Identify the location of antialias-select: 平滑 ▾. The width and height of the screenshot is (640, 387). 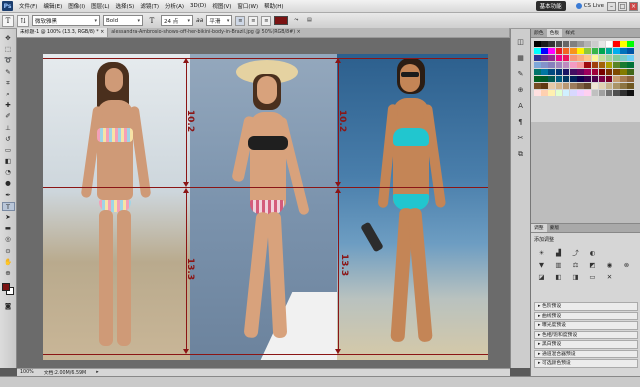
(219, 20).